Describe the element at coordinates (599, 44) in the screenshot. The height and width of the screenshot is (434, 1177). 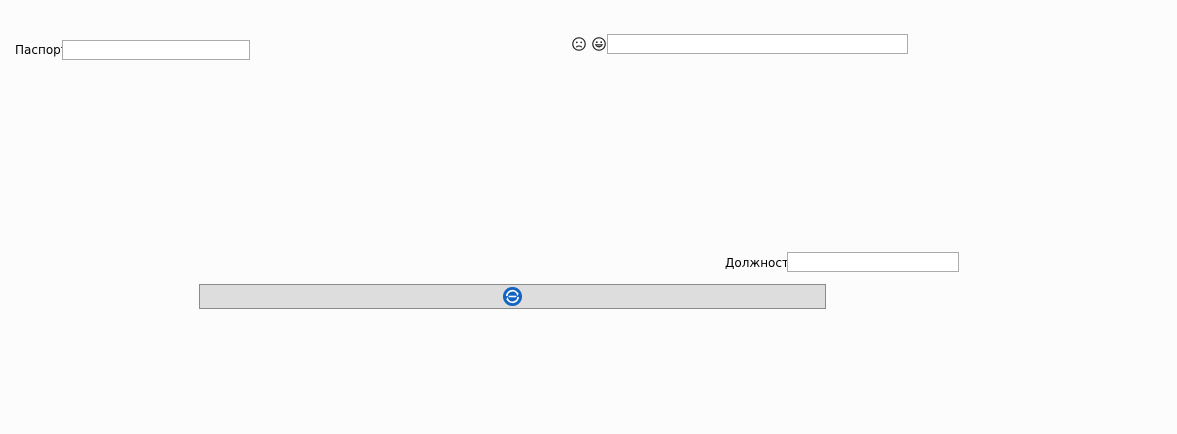
I see `grinning-face-icon` at that location.